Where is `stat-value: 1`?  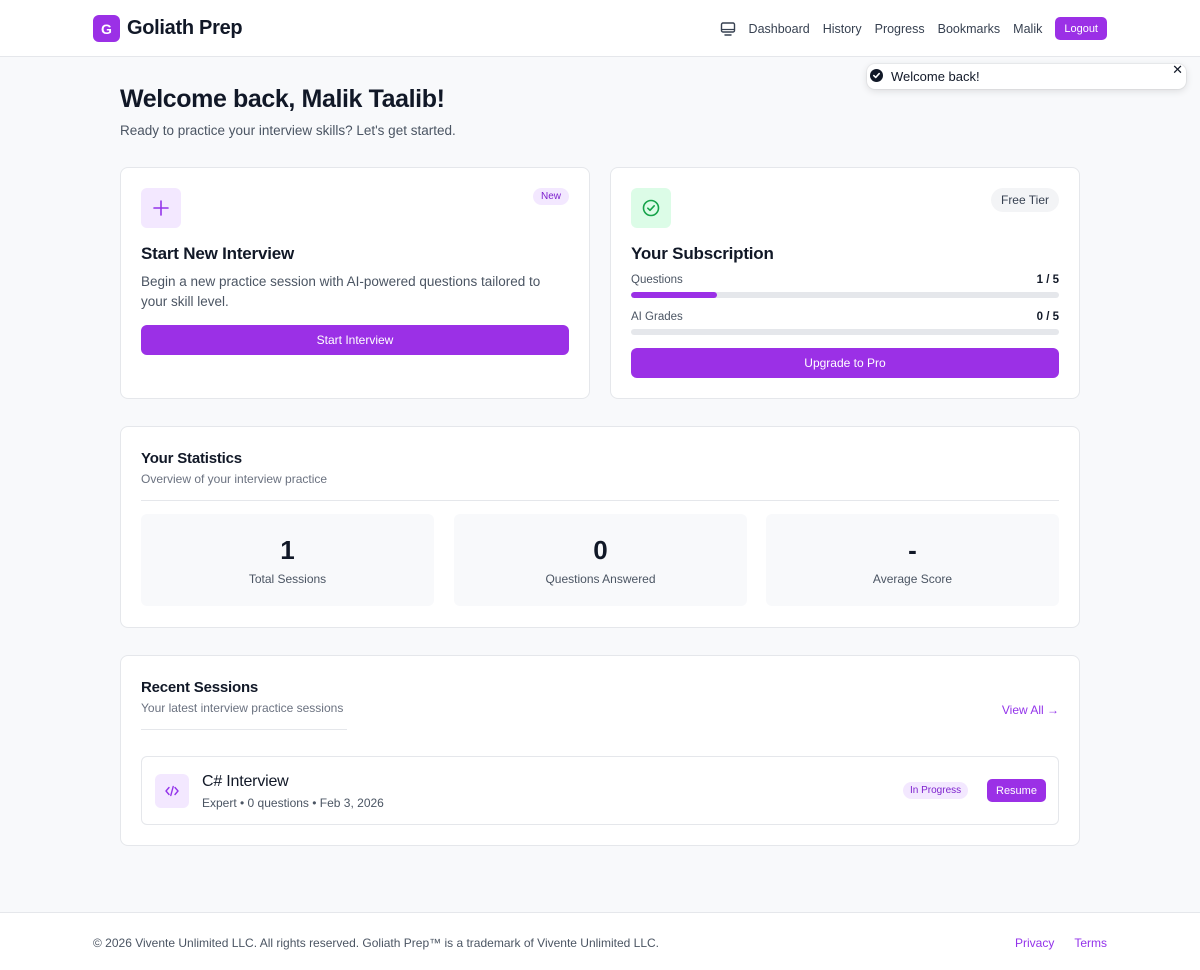 stat-value: 1 is located at coordinates (287, 550).